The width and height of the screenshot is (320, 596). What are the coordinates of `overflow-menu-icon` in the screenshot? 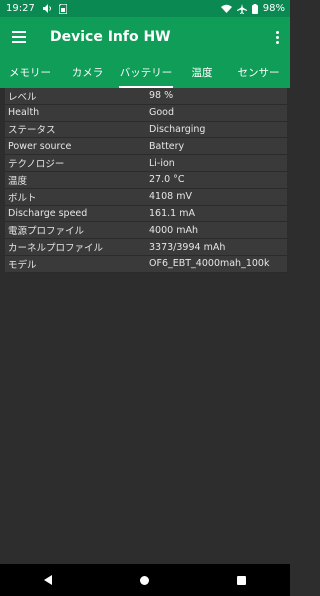 It's located at (277, 37).